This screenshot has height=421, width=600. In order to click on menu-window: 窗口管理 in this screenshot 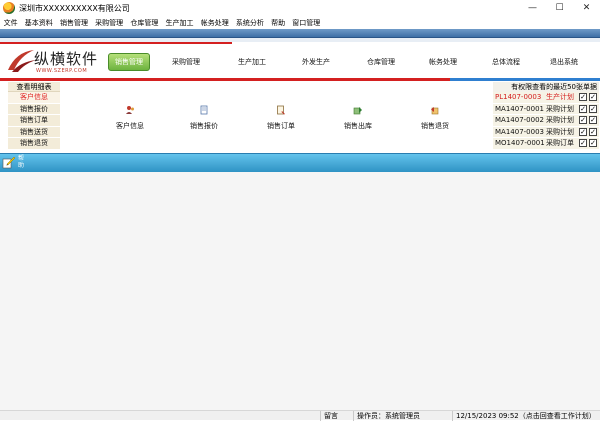, I will do `click(306, 23)`.